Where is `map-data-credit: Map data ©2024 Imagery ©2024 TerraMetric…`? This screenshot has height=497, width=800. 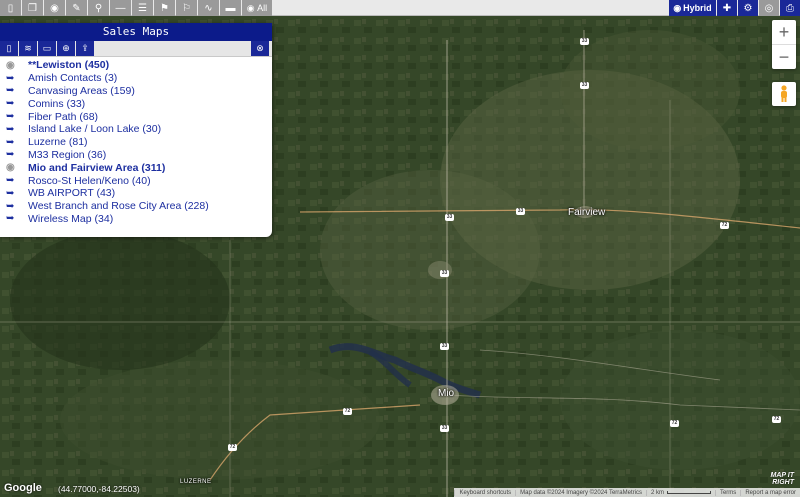 map-data-credit: Map data ©2024 Imagery ©2024 TerraMetric… is located at coordinates (580, 492).